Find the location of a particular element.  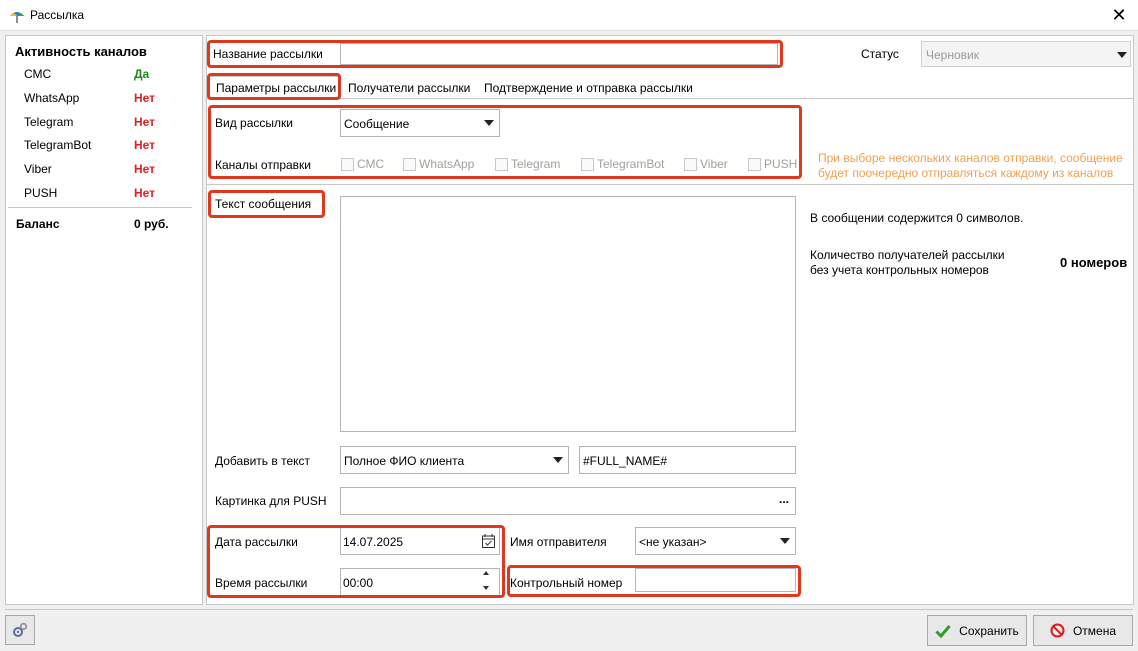

sender-name-select: <не указан> is located at coordinates (715, 541).